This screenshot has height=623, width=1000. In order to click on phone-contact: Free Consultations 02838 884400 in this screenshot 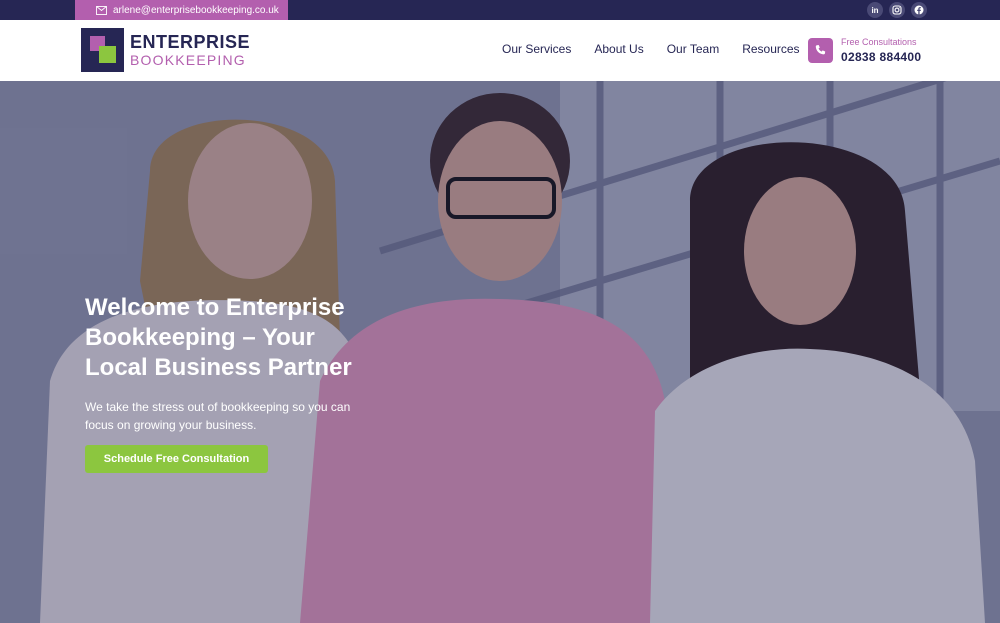, I will do `click(881, 50)`.